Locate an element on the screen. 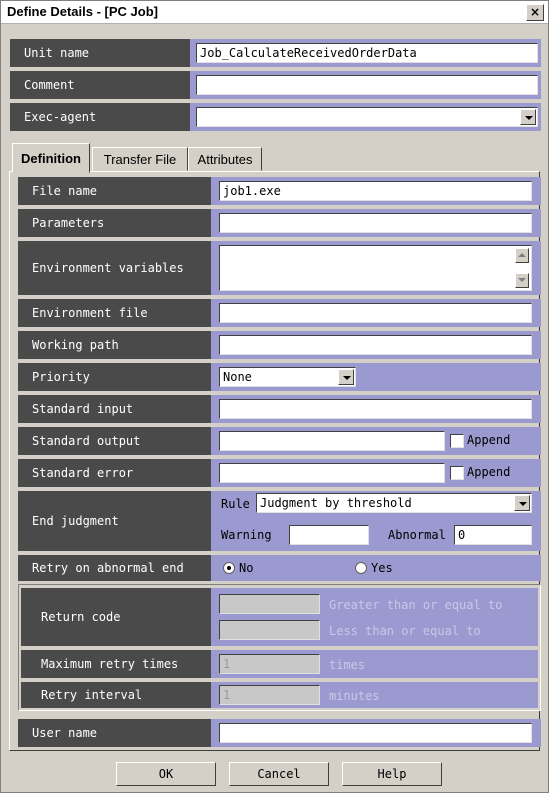 The image size is (549, 793). environment-file-label: Environment file is located at coordinates (114, 313).